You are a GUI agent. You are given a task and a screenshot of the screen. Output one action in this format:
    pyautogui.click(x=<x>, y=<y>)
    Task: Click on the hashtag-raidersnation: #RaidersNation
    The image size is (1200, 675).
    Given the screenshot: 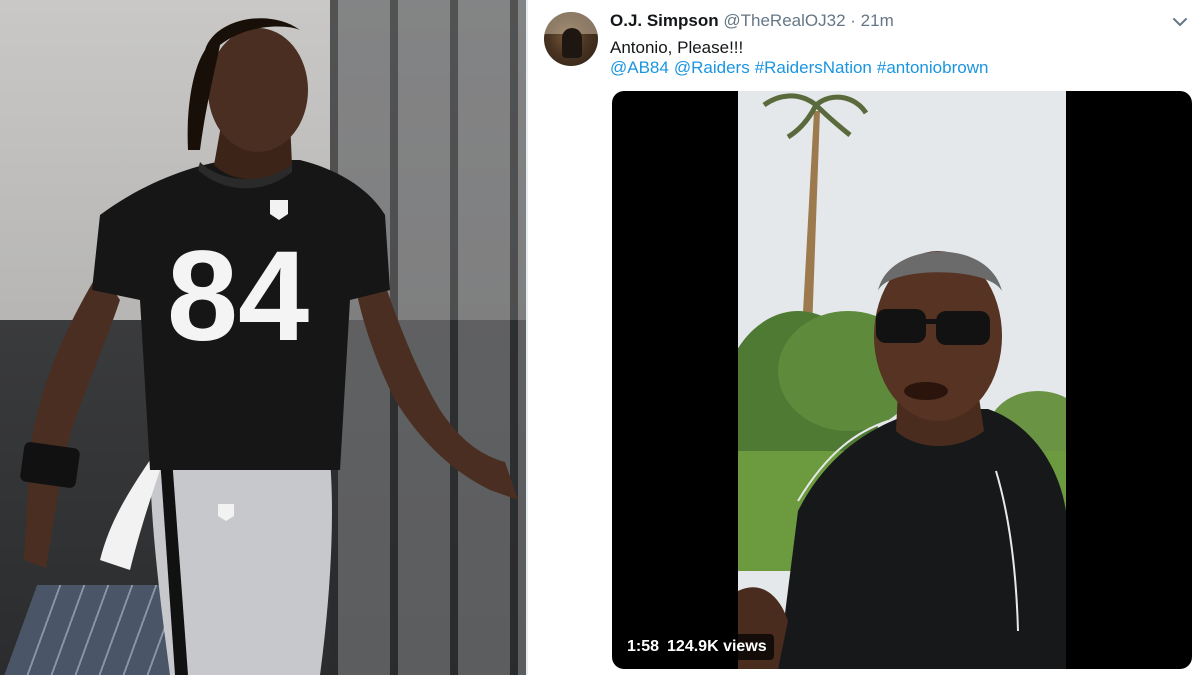 What is the action you would take?
    pyautogui.click(x=813, y=67)
    